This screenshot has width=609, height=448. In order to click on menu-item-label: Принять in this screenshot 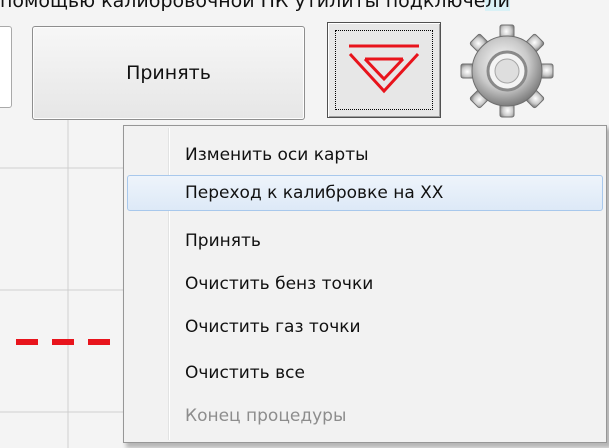, I will do `click(223, 241)`.